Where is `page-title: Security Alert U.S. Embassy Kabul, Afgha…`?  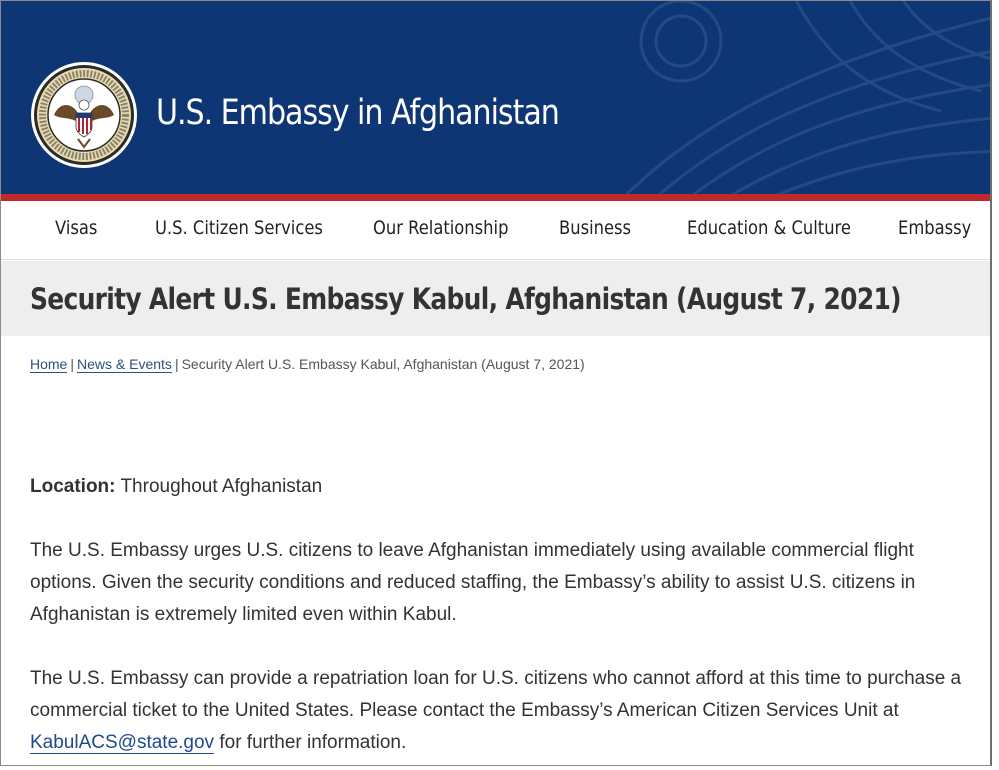 page-title: Security Alert U.S. Embassy Kabul, Afgha… is located at coordinates (466, 299).